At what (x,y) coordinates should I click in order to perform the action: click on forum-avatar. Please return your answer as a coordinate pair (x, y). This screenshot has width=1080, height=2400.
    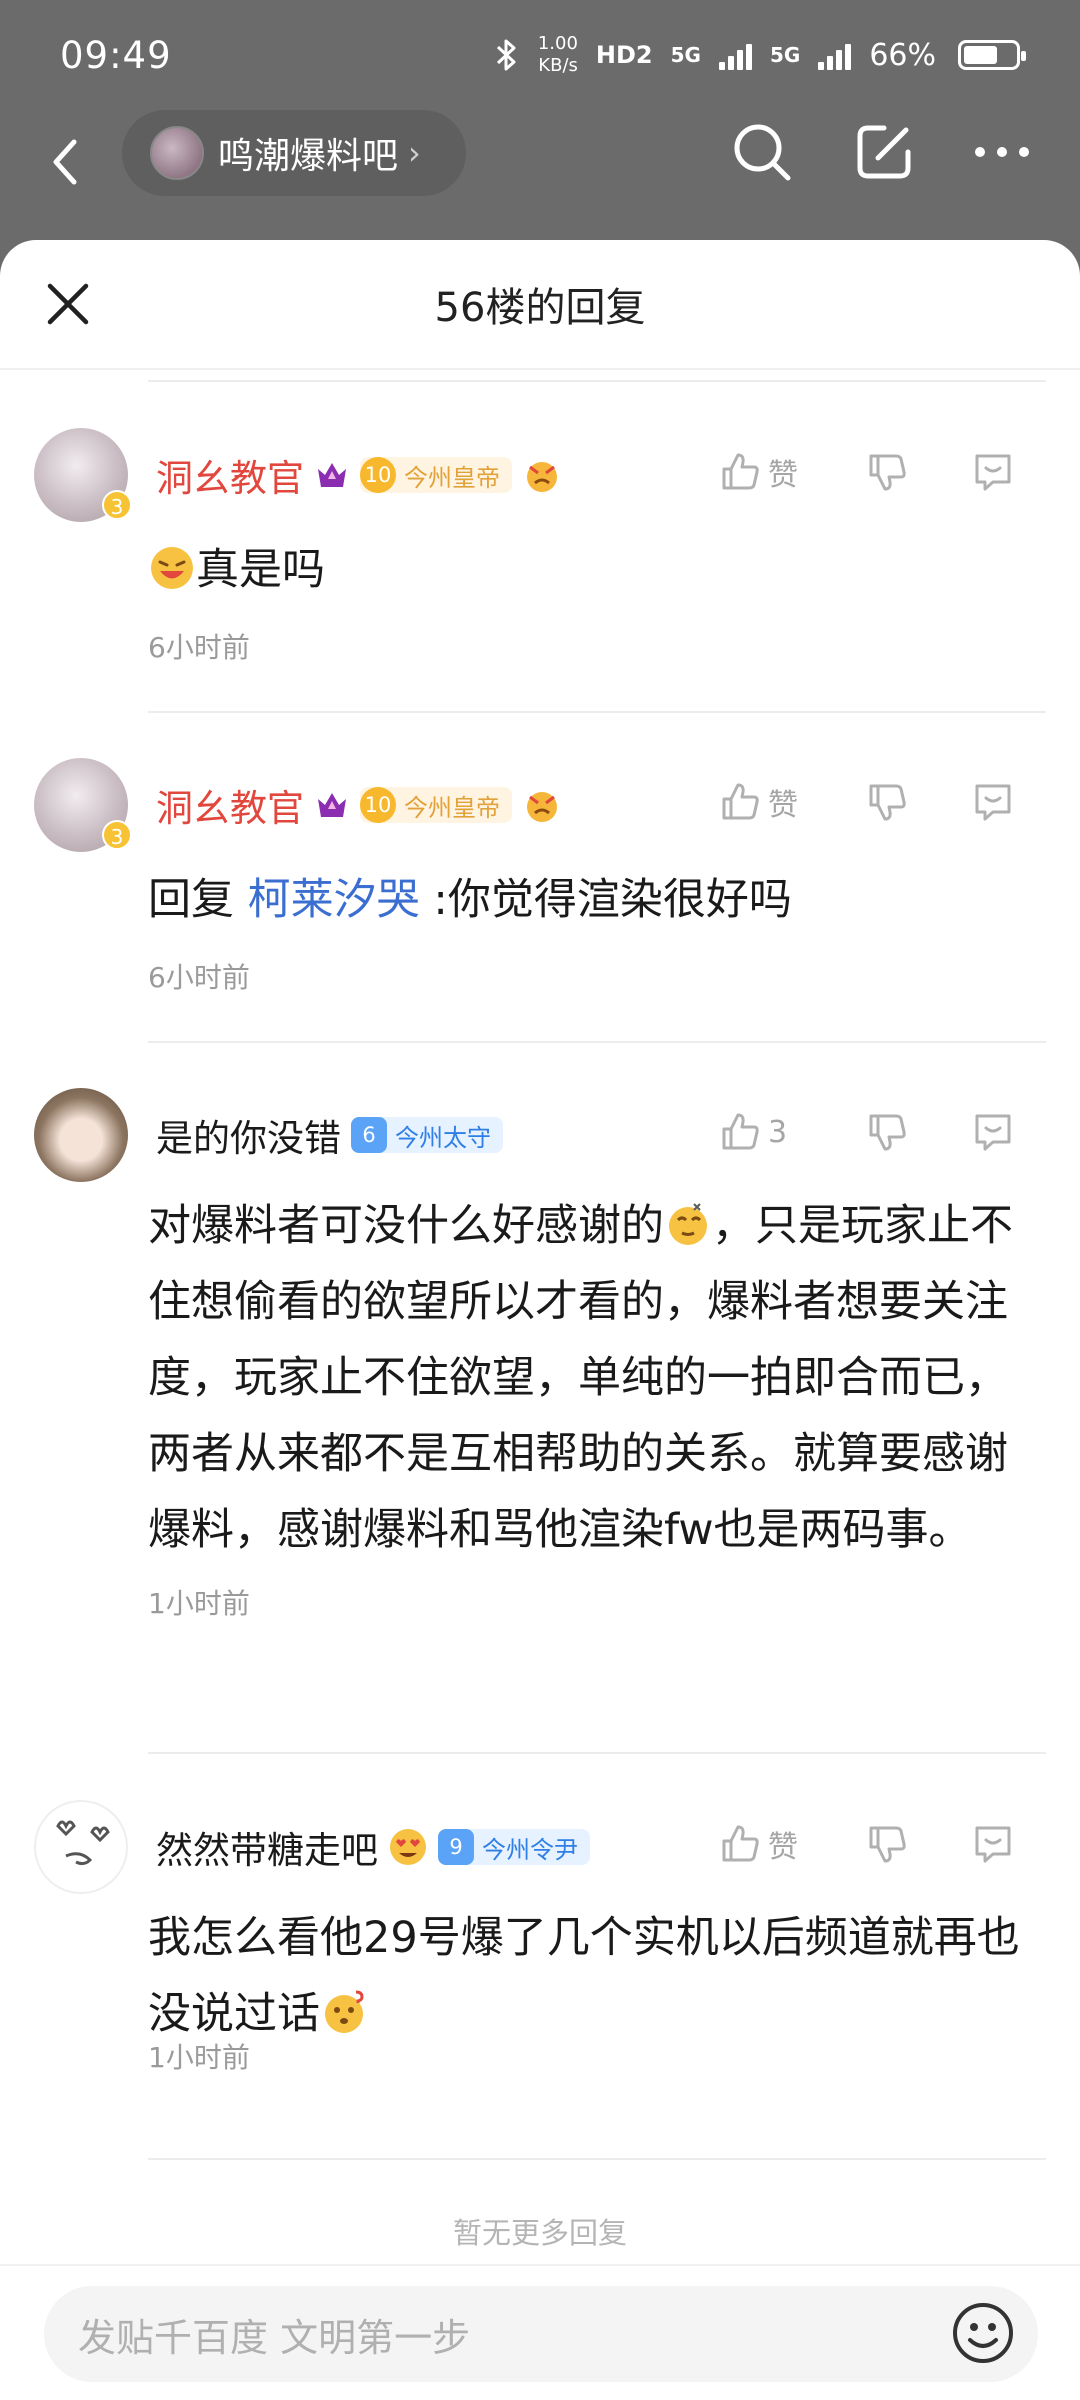
    Looking at the image, I should click on (177, 153).